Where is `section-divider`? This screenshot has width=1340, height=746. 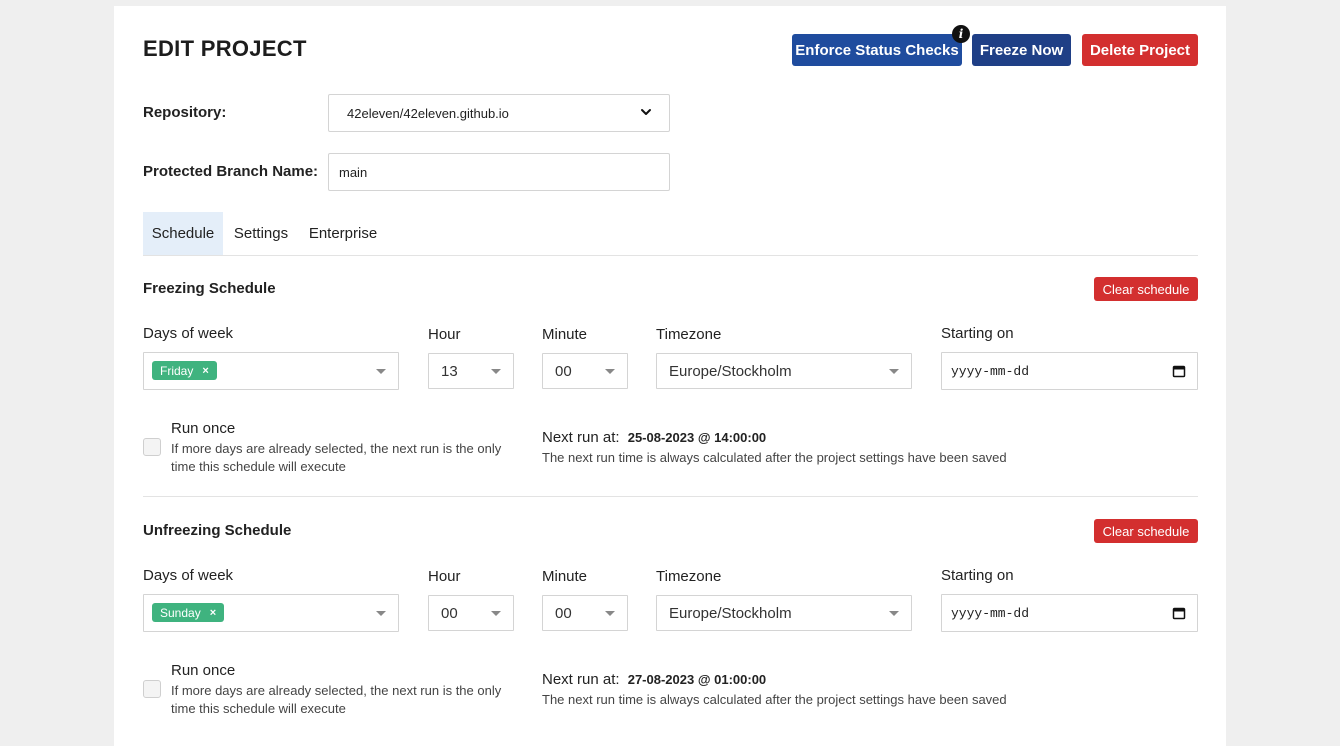 section-divider is located at coordinates (670, 496).